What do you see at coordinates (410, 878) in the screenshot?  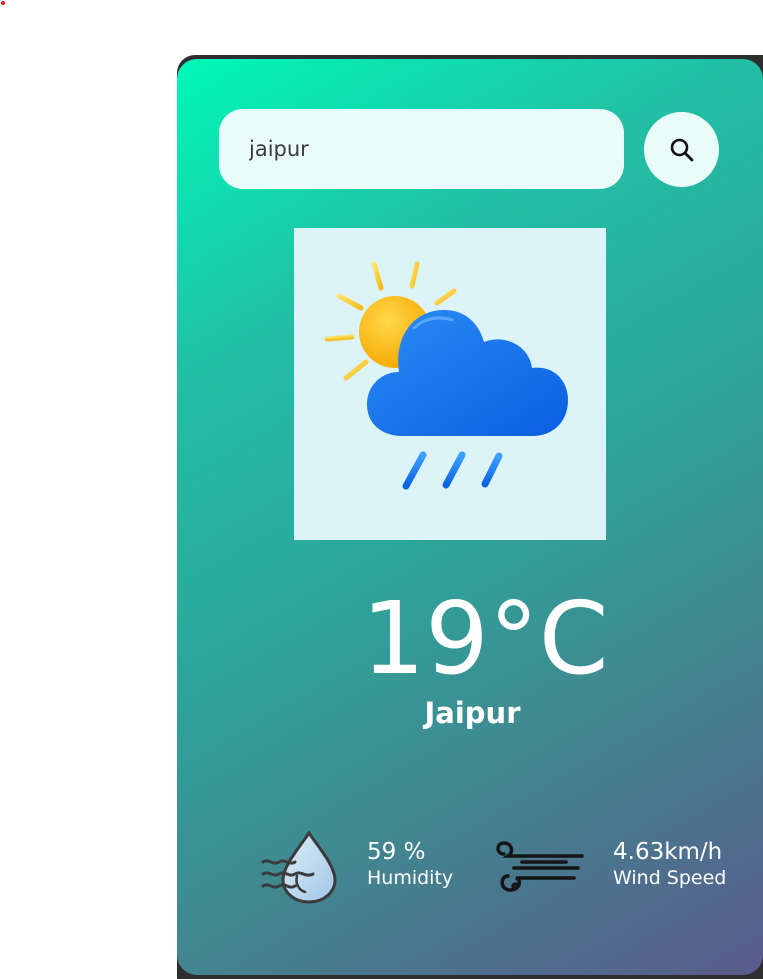 I see `humidity-label: Humidity` at bounding box center [410, 878].